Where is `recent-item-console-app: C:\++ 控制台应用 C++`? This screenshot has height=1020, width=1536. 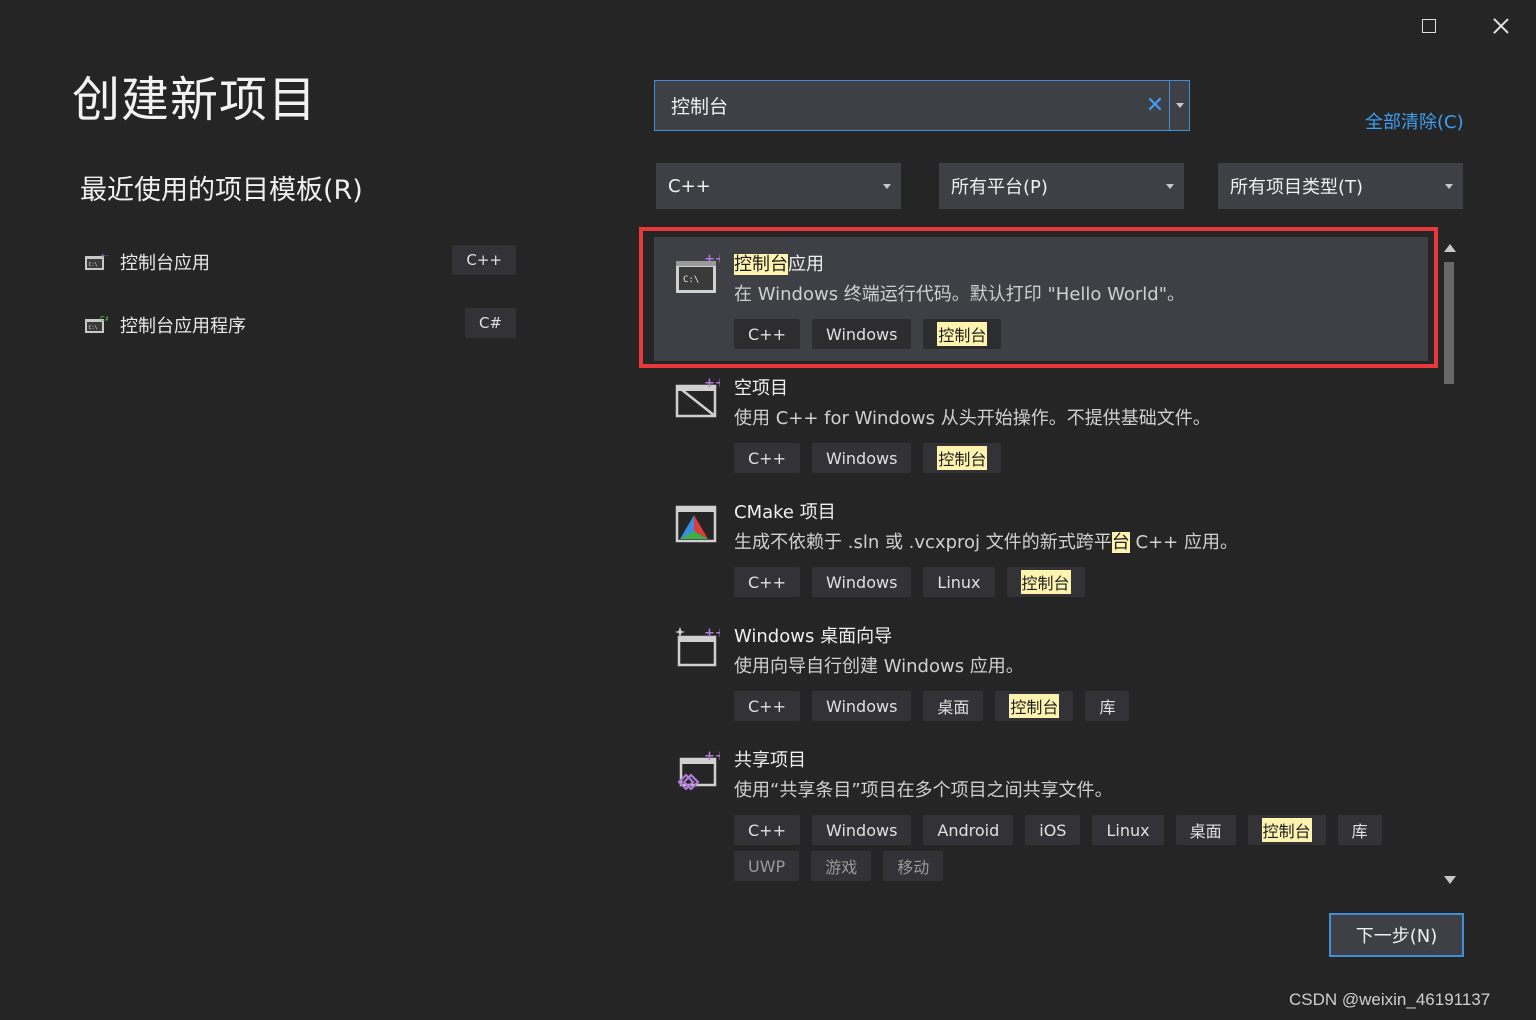
recent-item-console-app: C:\++ 控制台应用 C++ is located at coordinates (300, 262).